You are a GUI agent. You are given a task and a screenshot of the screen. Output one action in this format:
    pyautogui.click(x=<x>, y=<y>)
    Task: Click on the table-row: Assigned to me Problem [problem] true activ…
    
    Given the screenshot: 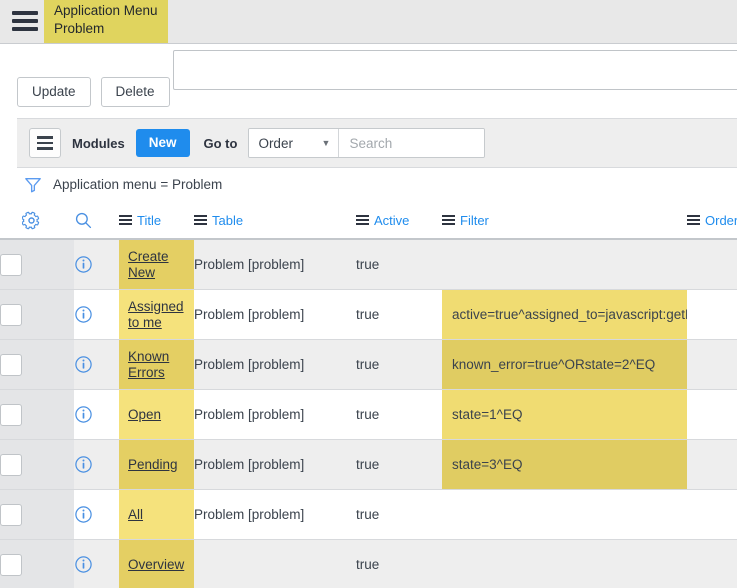 What is the action you would take?
    pyautogui.click(x=368, y=314)
    